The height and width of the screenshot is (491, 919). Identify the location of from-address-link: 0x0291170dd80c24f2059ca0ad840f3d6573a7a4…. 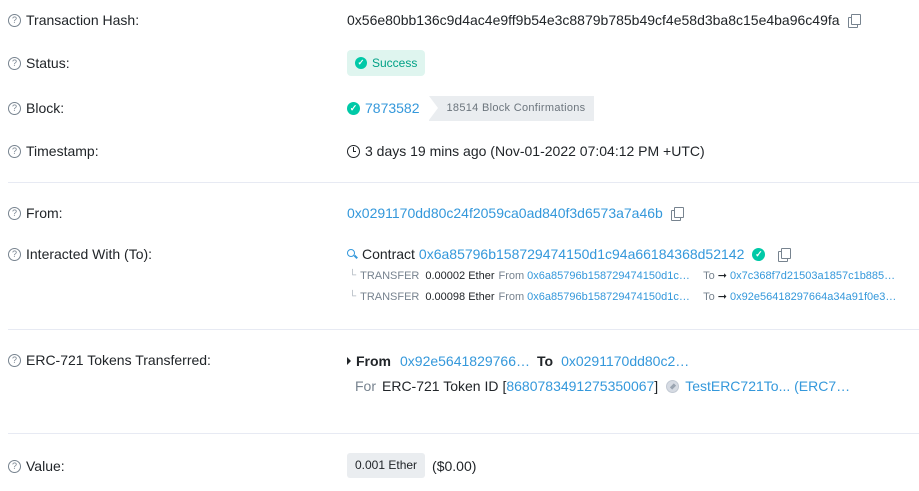
(505, 213).